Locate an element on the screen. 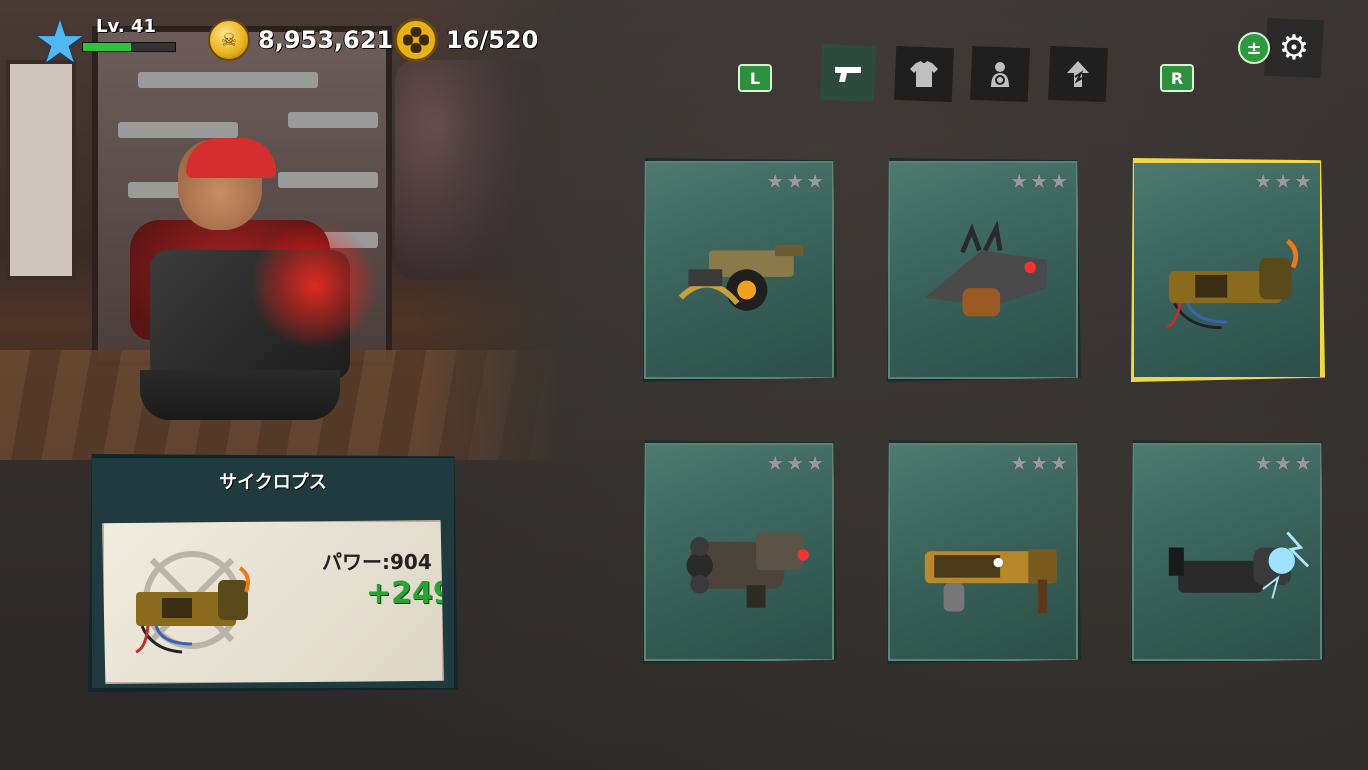 This screenshot has height=770, width=1368. weapon-card-tesla-gun: ★ ★ ★ is located at coordinates (1227, 552).